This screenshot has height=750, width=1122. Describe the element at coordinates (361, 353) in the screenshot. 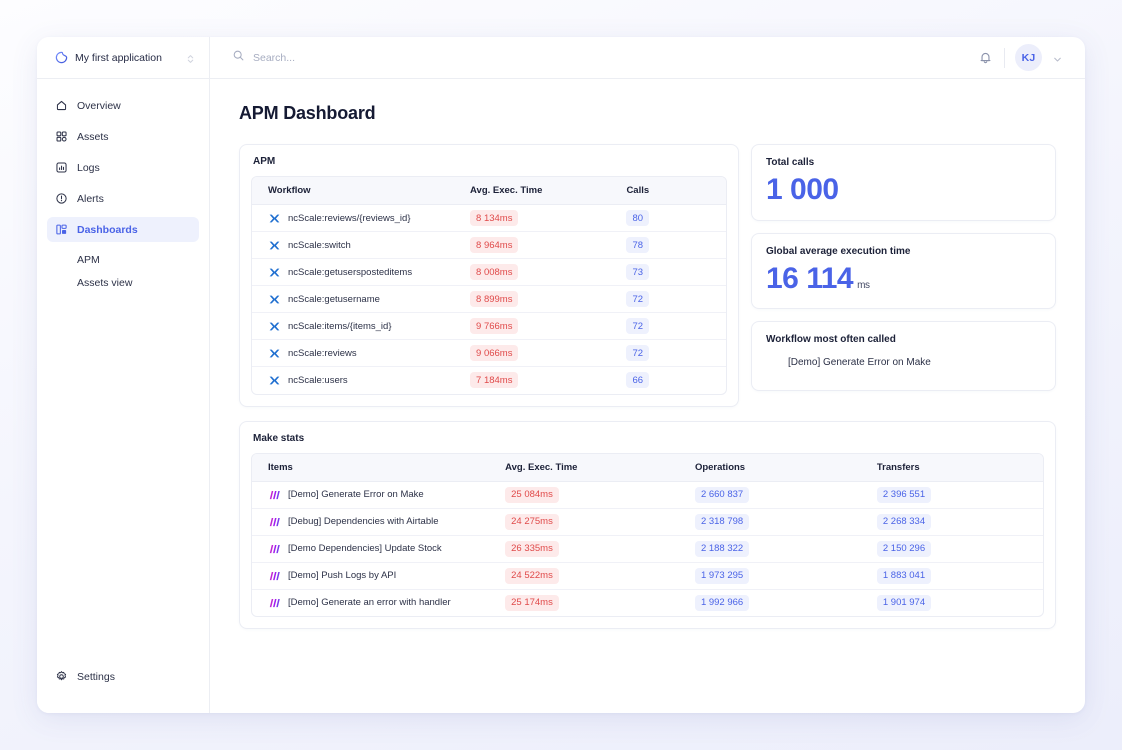

I see `cell-workflow: ncScale:reviews` at that location.